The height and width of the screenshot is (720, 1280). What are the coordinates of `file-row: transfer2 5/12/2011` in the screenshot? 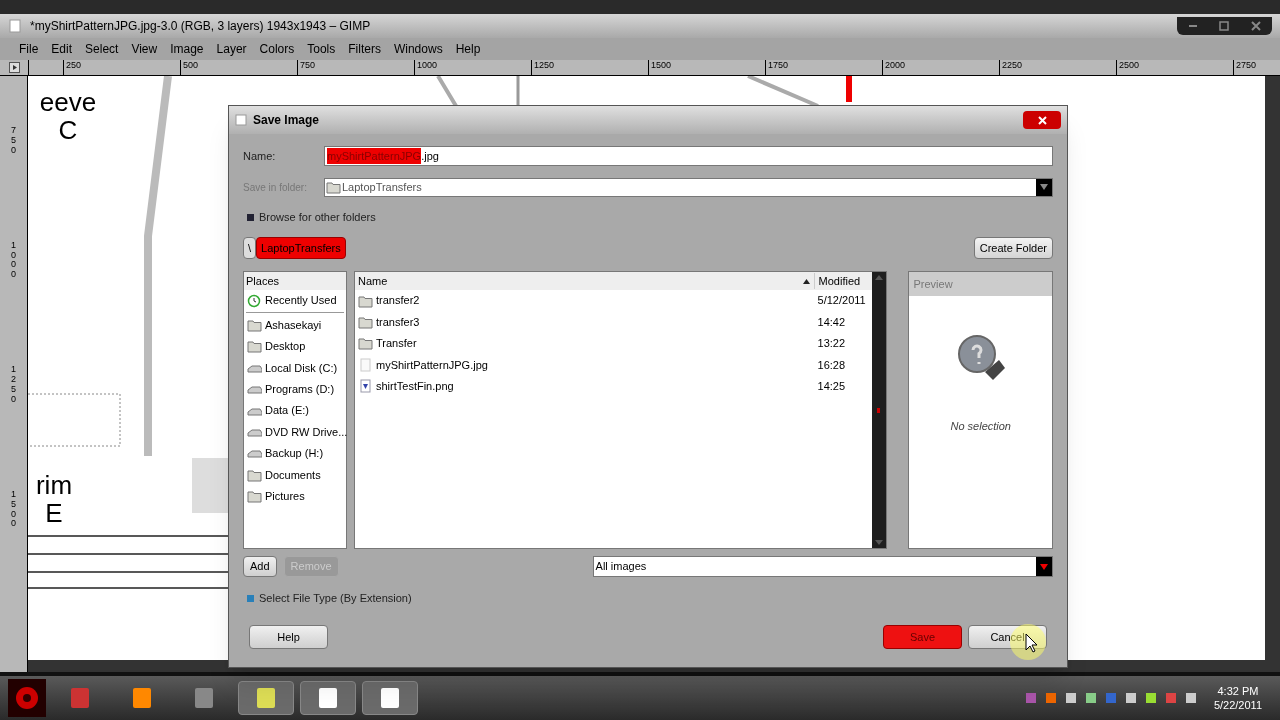 It's located at (613, 301).